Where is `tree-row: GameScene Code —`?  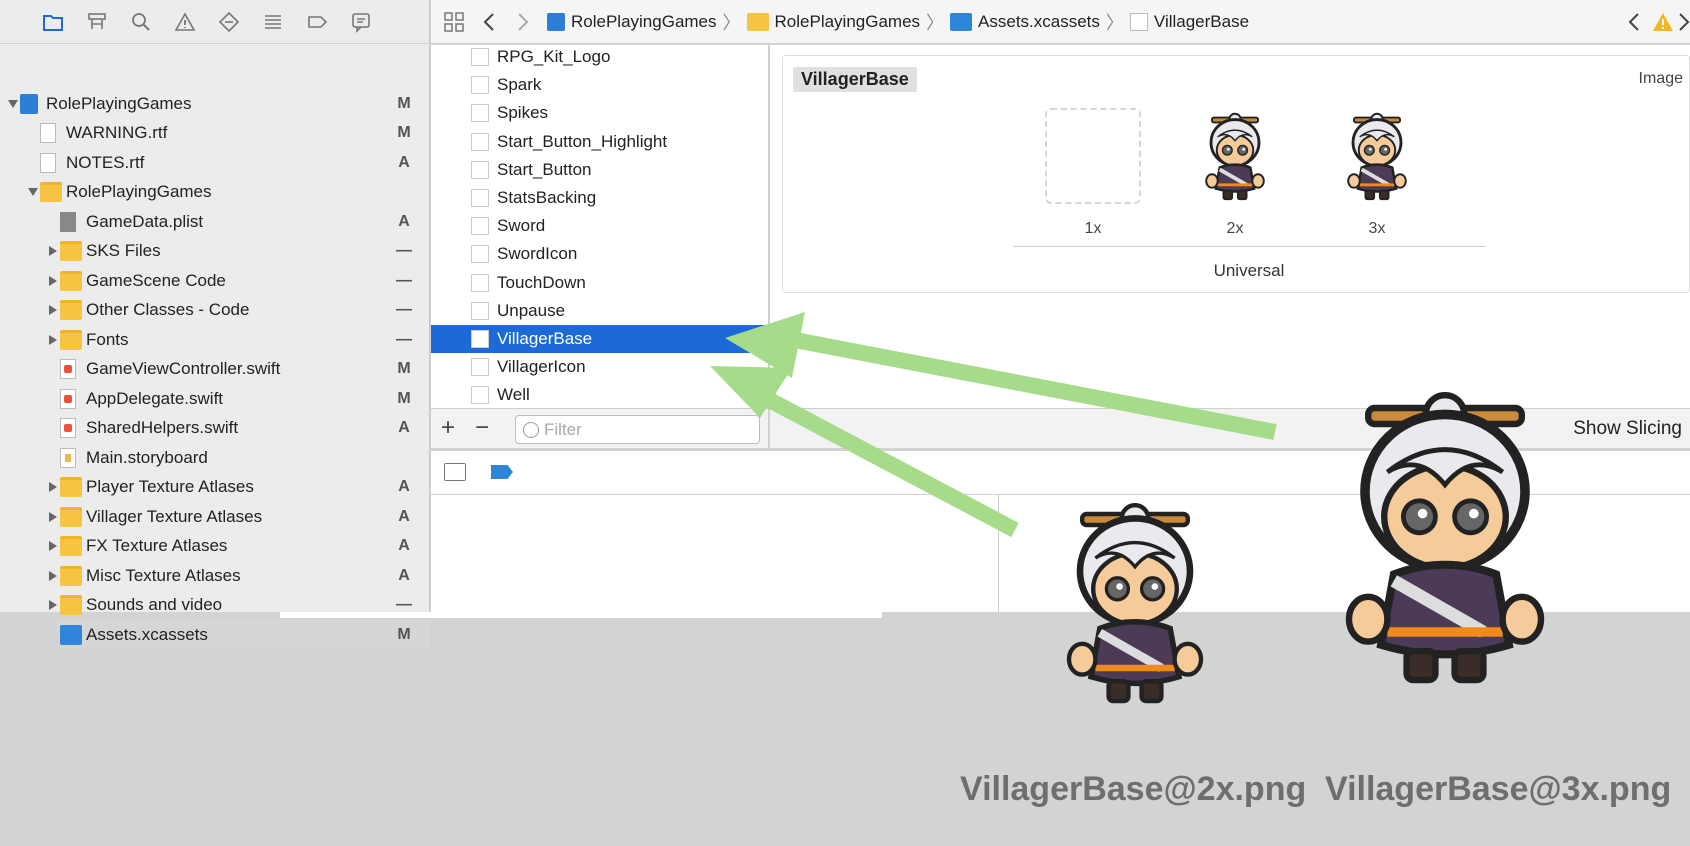 tree-row: GameScene Code — is located at coordinates (215, 280).